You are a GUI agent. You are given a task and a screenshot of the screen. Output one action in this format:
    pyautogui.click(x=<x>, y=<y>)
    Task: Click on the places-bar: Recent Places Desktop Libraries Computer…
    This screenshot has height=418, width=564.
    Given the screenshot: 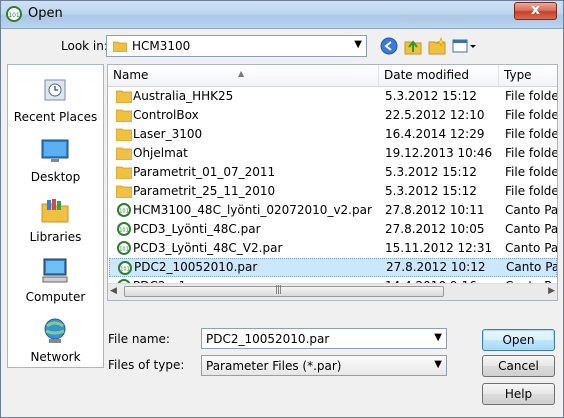 What is the action you would take?
    pyautogui.click(x=55, y=216)
    